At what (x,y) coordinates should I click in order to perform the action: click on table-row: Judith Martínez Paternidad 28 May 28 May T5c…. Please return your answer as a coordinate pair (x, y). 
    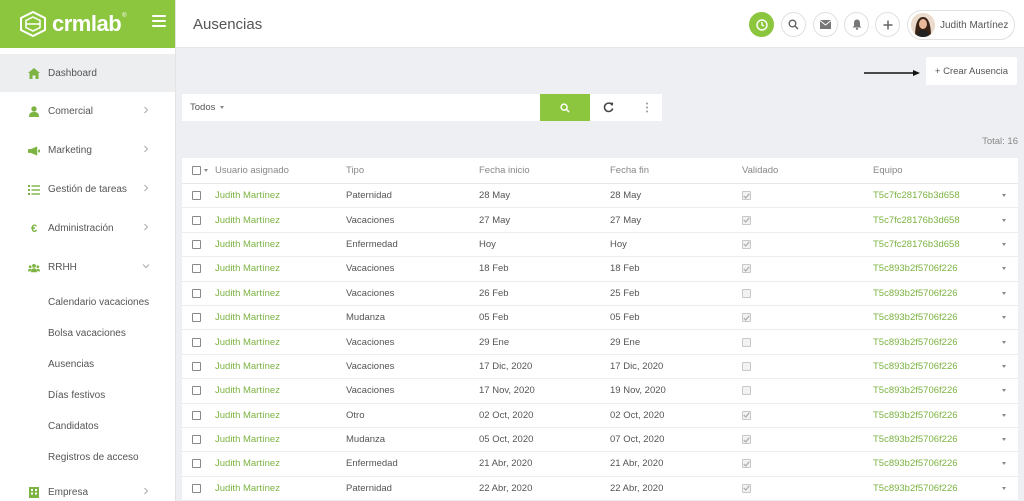
    Looking at the image, I should click on (600, 196).